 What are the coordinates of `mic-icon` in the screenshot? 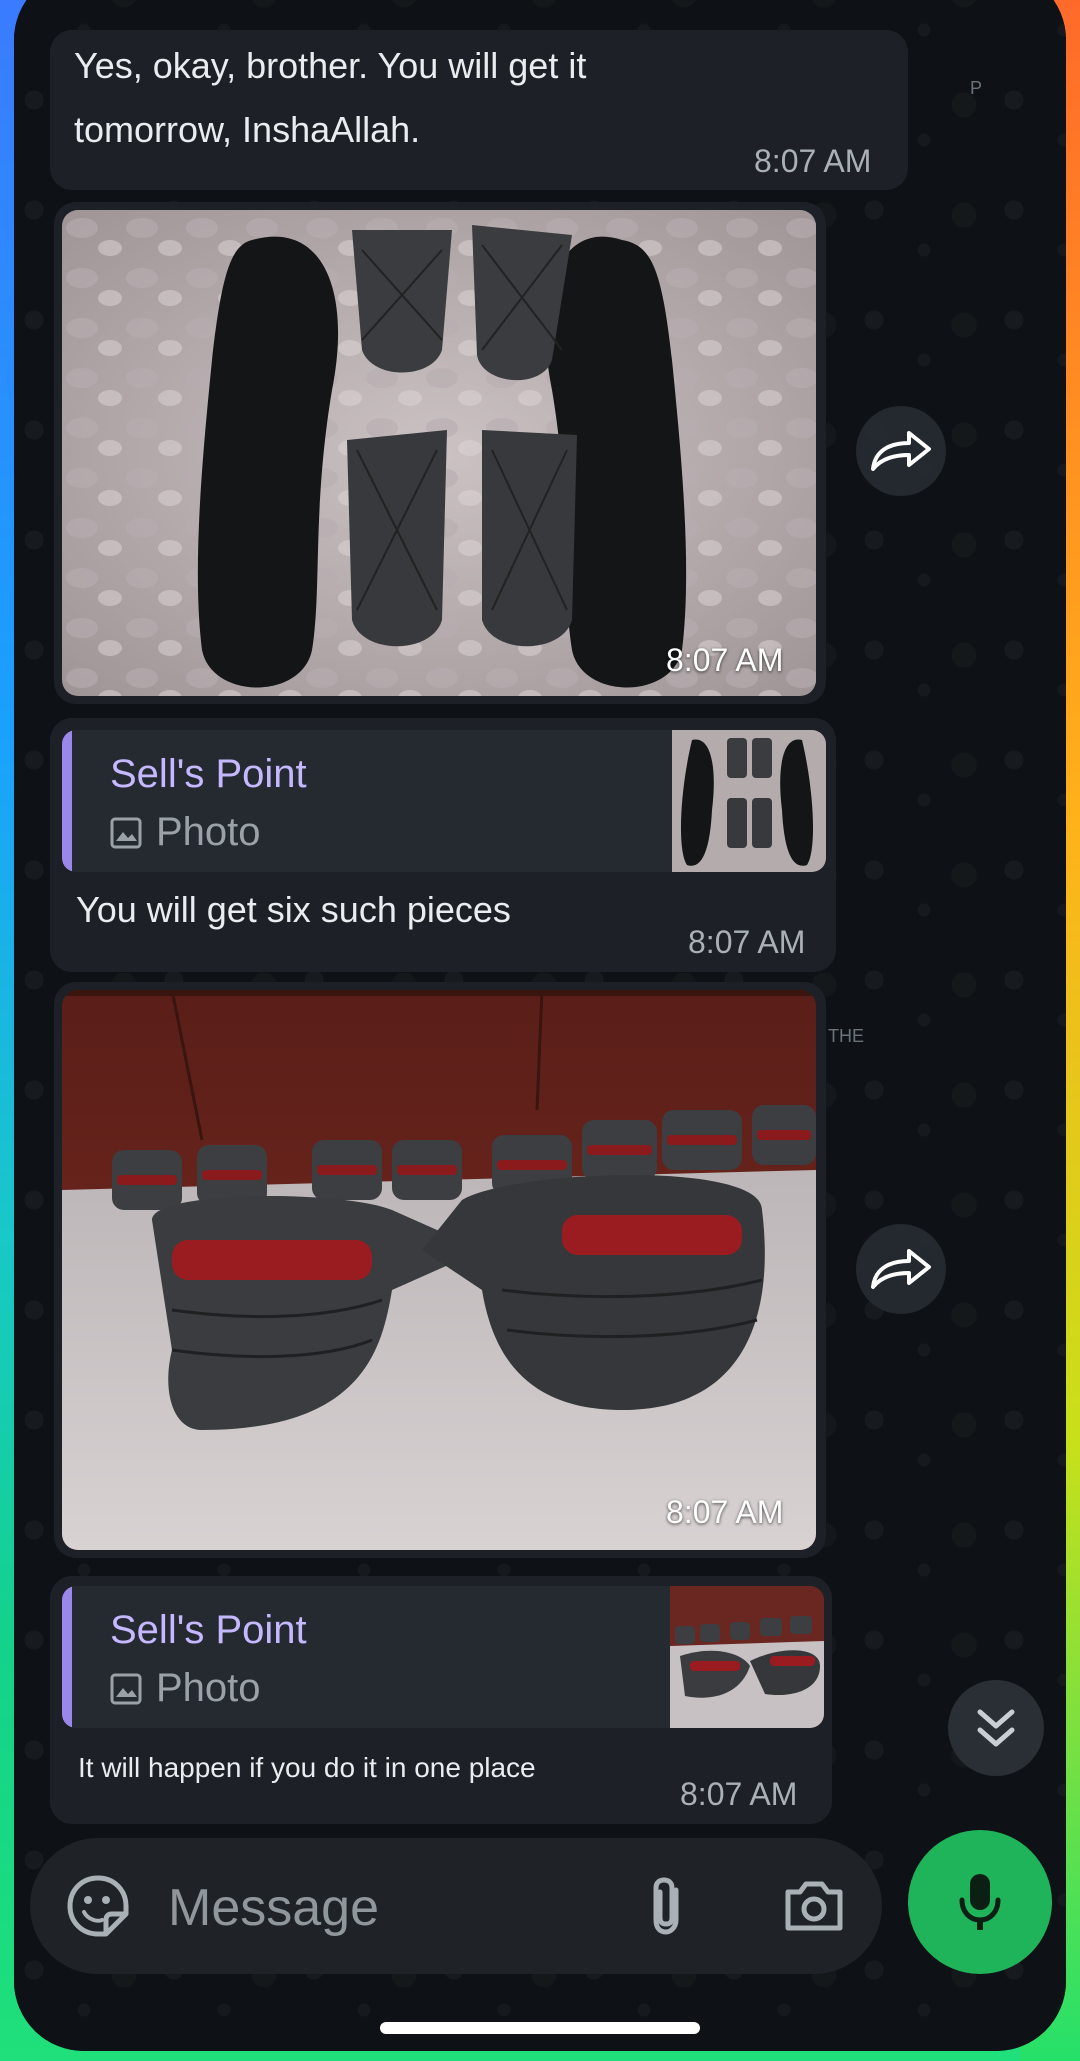 It's located at (980, 1902).